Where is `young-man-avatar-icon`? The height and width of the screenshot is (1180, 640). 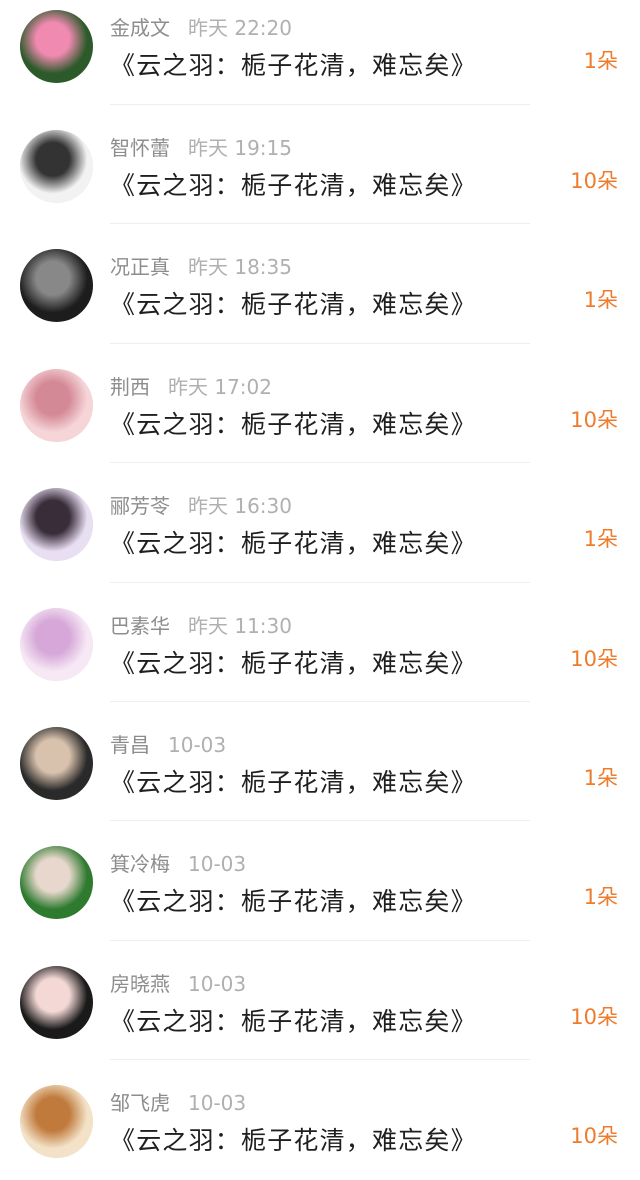
young-man-avatar-icon is located at coordinates (56, 763).